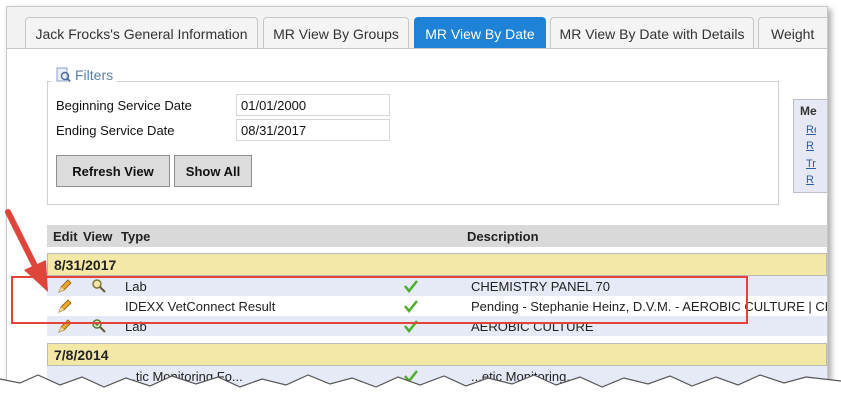 The image size is (841, 405). Describe the element at coordinates (437, 264) in the screenshot. I see `date-group-row: 8/31/2017` at that location.